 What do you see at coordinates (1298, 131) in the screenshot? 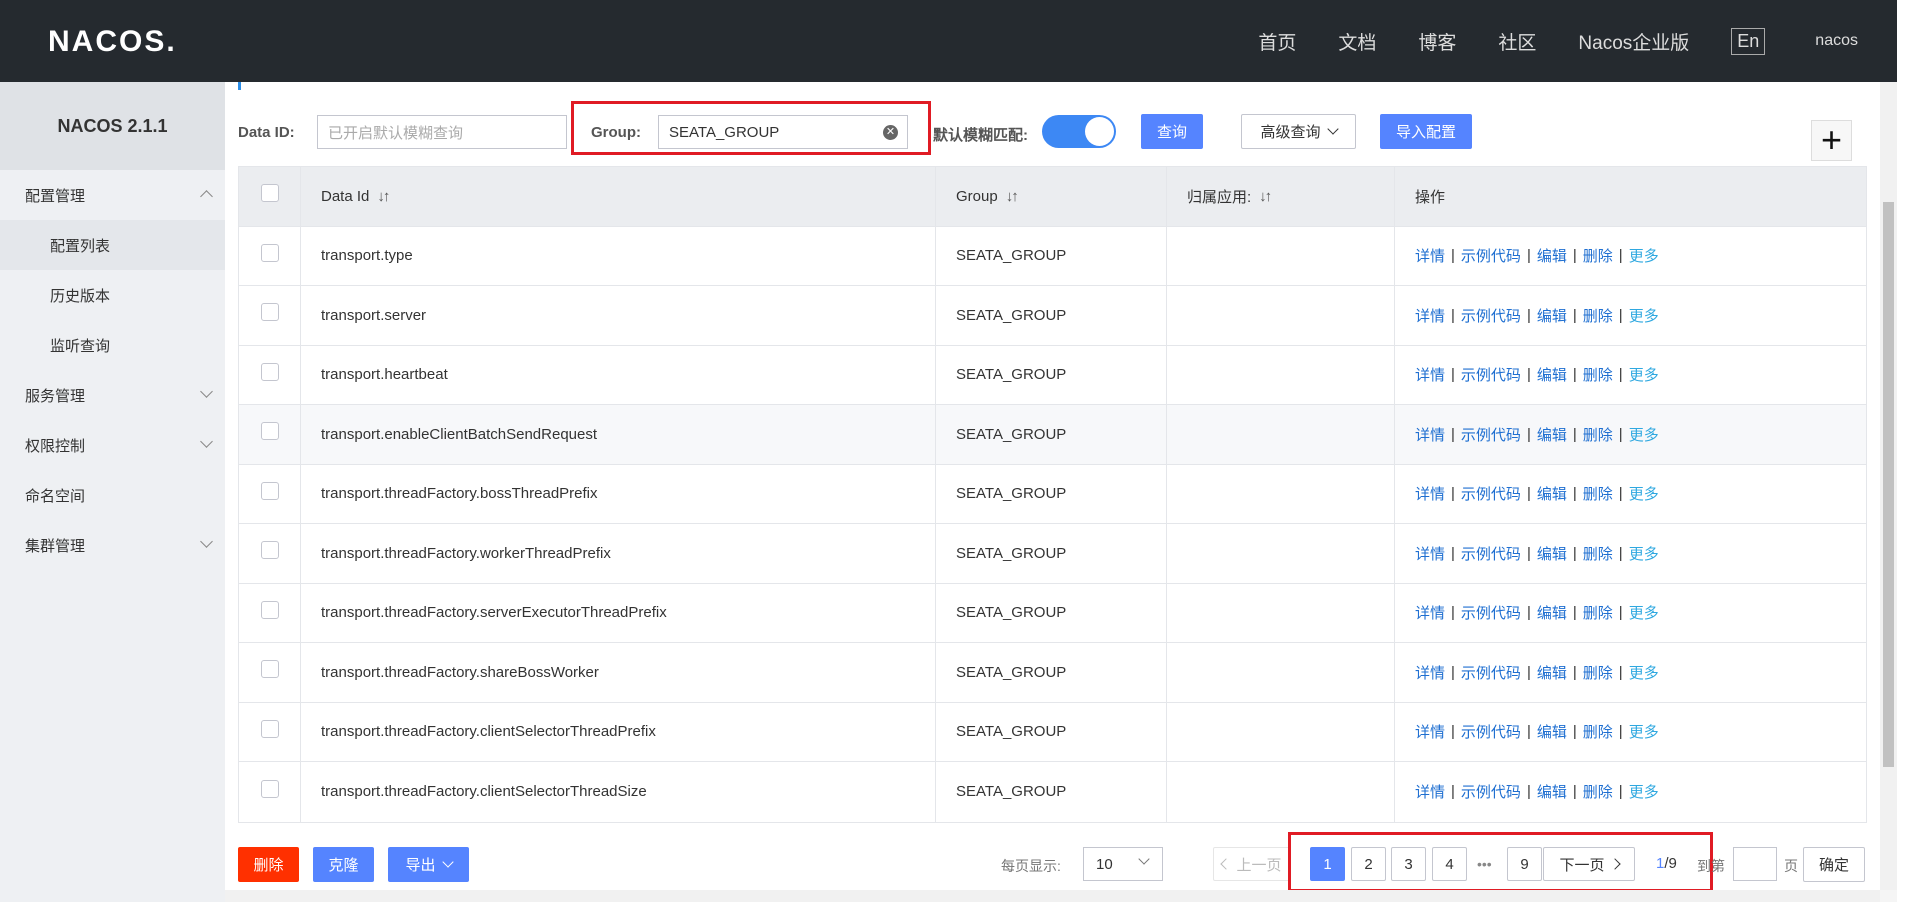
I see `advanced-query-button: 高级查询` at bounding box center [1298, 131].